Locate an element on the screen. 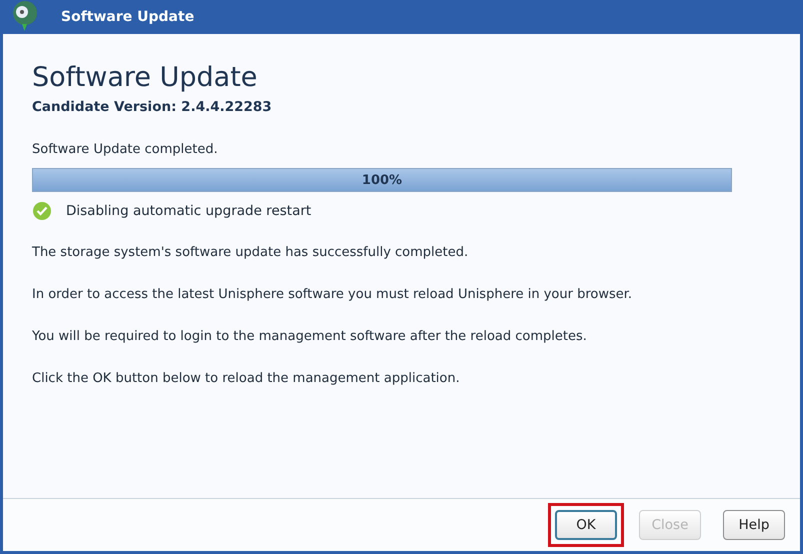  message-text: You will be required to login to the management software after the reload completes. is located at coordinates (310, 336).